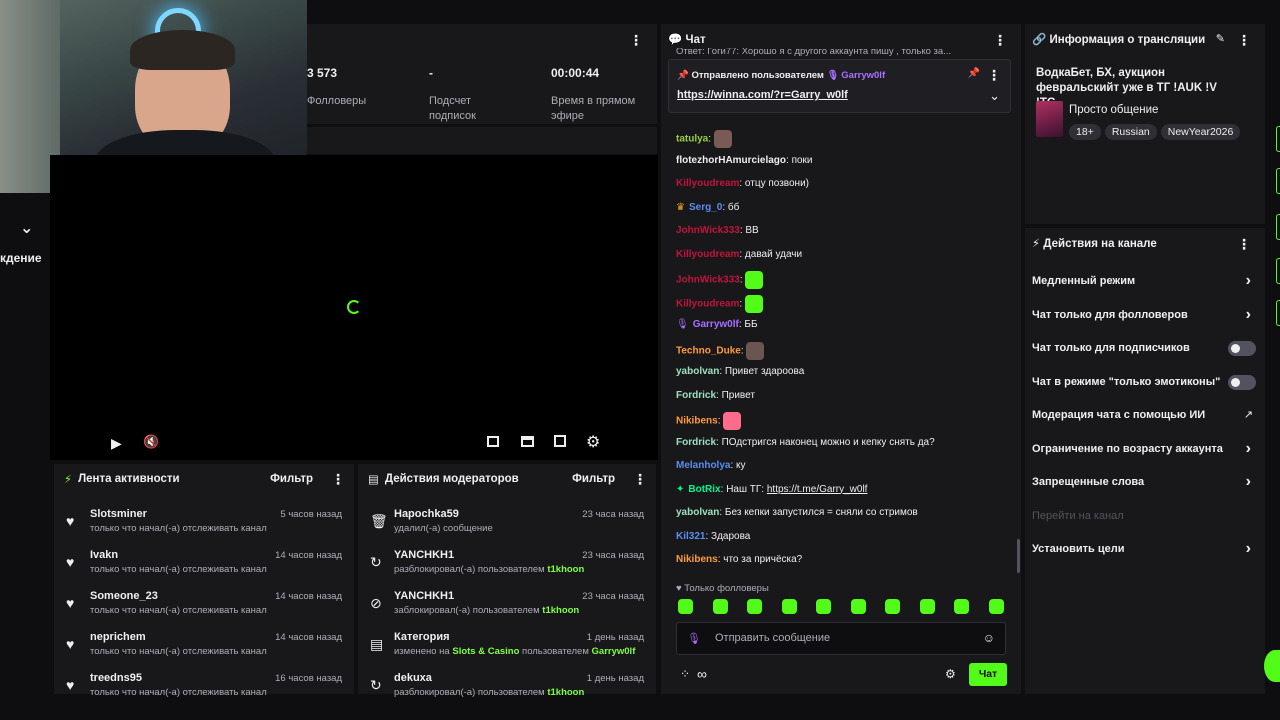 This screenshot has width=1280, height=720. I want to click on settings-gear-icon: ⚙, so click(593, 442).